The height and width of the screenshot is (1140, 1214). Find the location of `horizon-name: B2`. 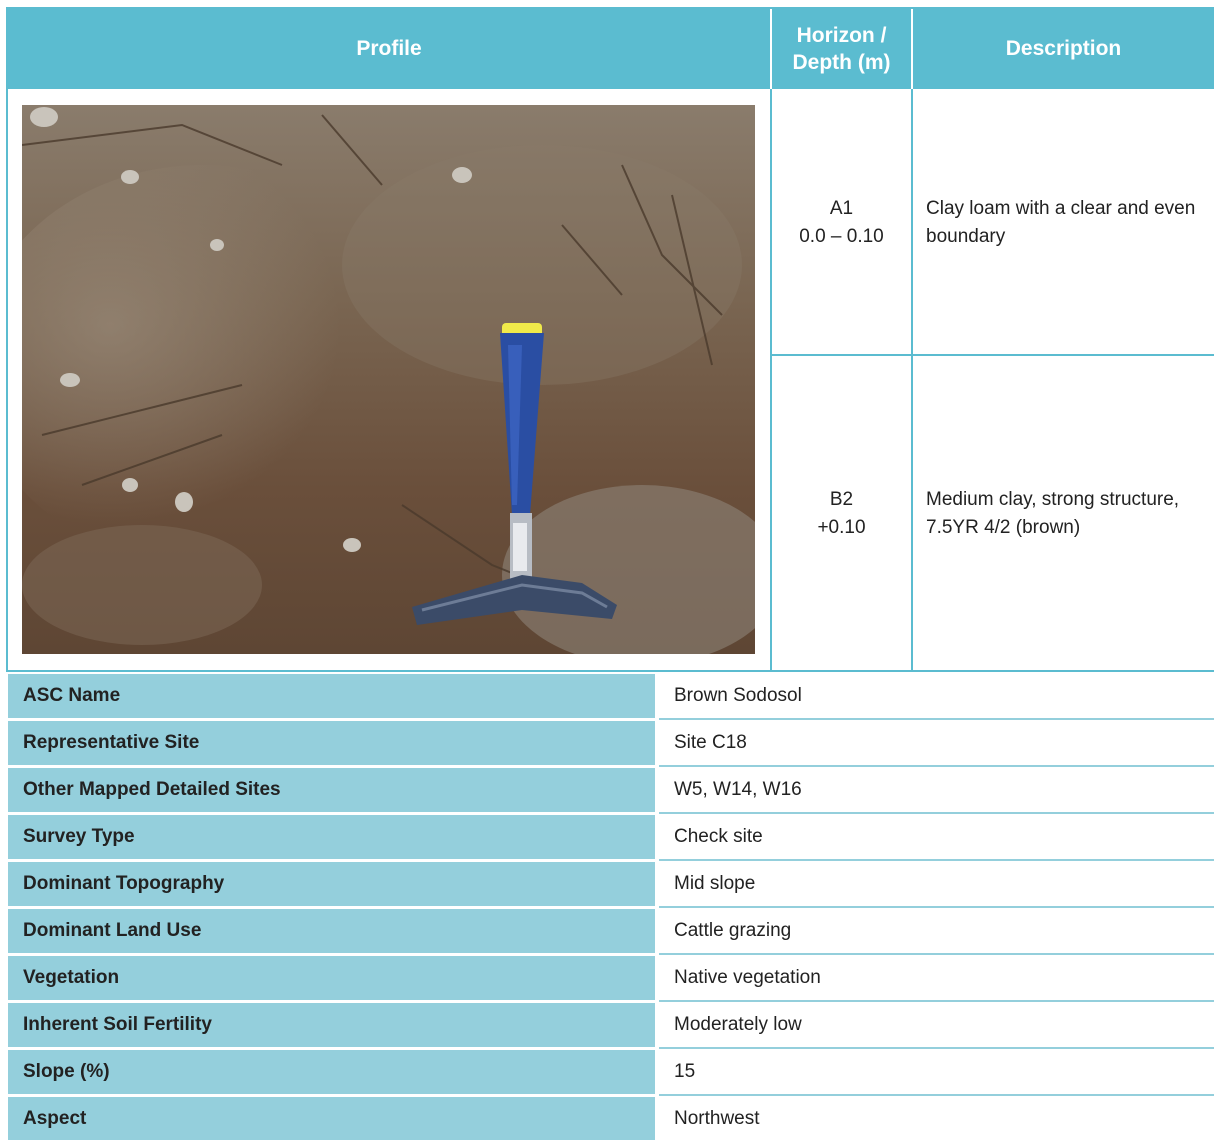

horizon-name: B2 is located at coordinates (841, 500).